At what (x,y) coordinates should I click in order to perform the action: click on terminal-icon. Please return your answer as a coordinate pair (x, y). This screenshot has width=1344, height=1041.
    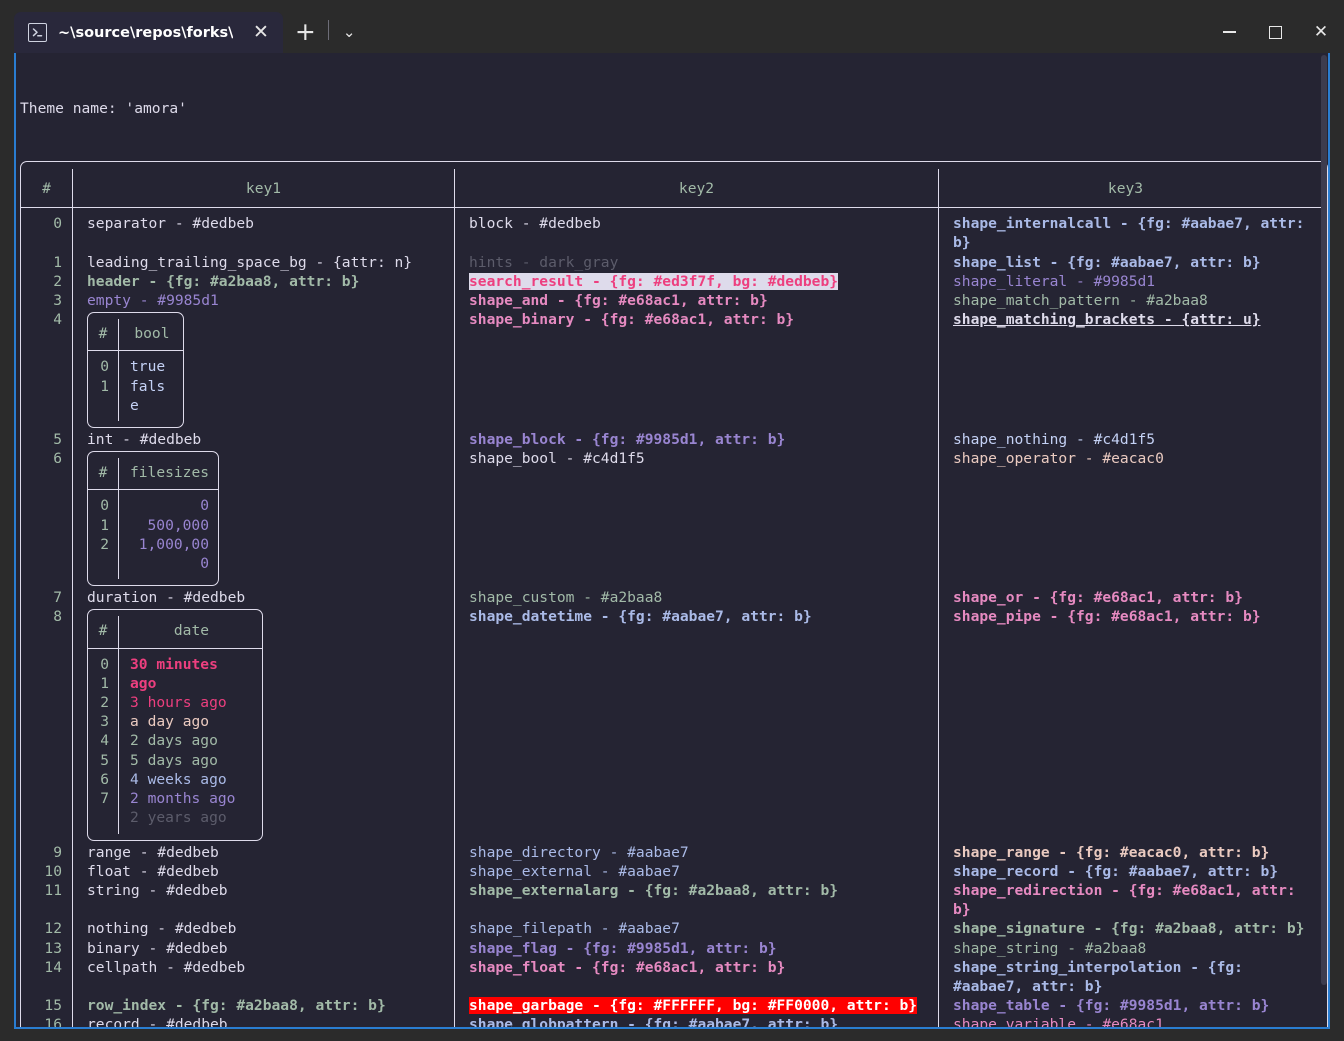
    Looking at the image, I should click on (37, 32).